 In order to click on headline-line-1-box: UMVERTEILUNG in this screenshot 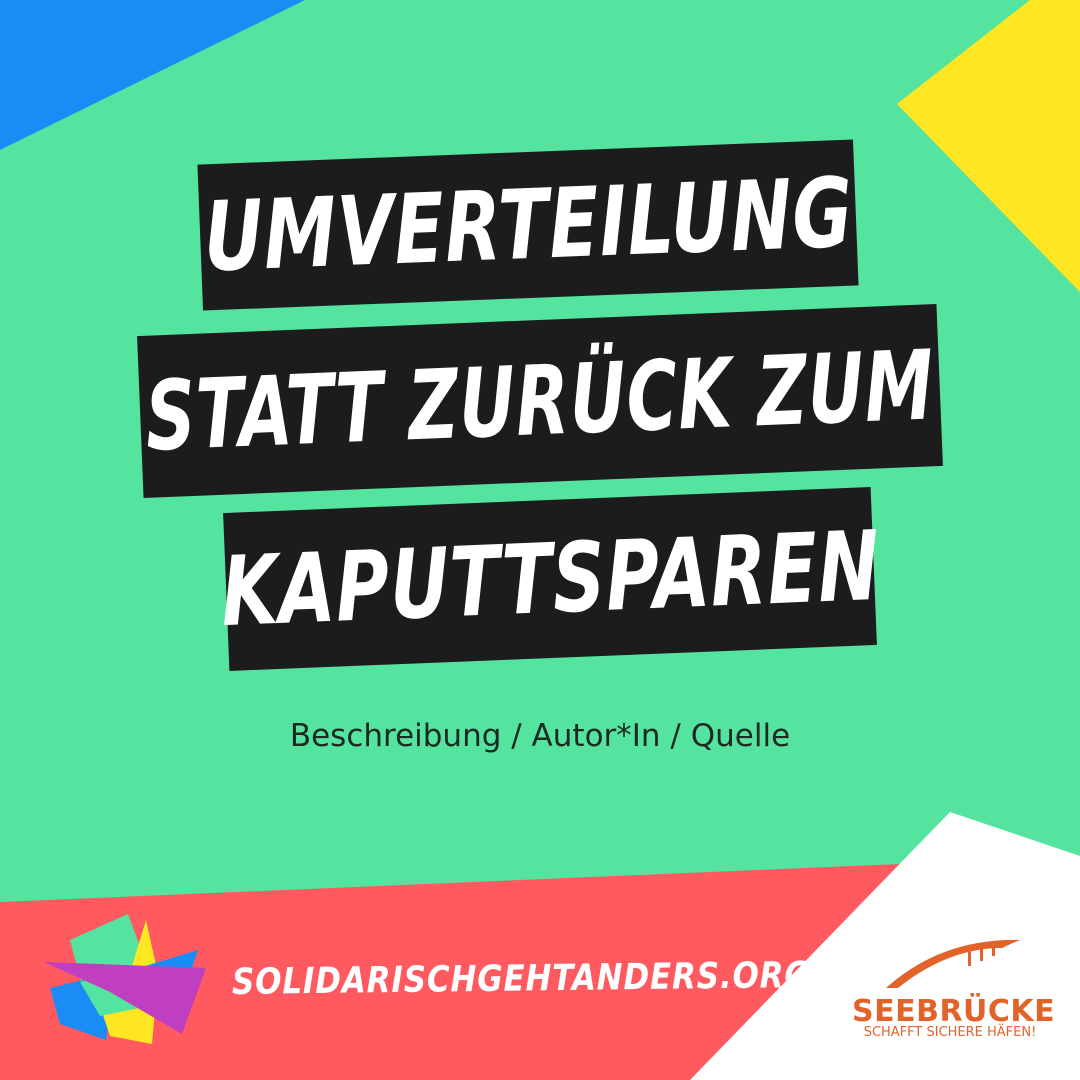, I will do `click(528, 225)`.